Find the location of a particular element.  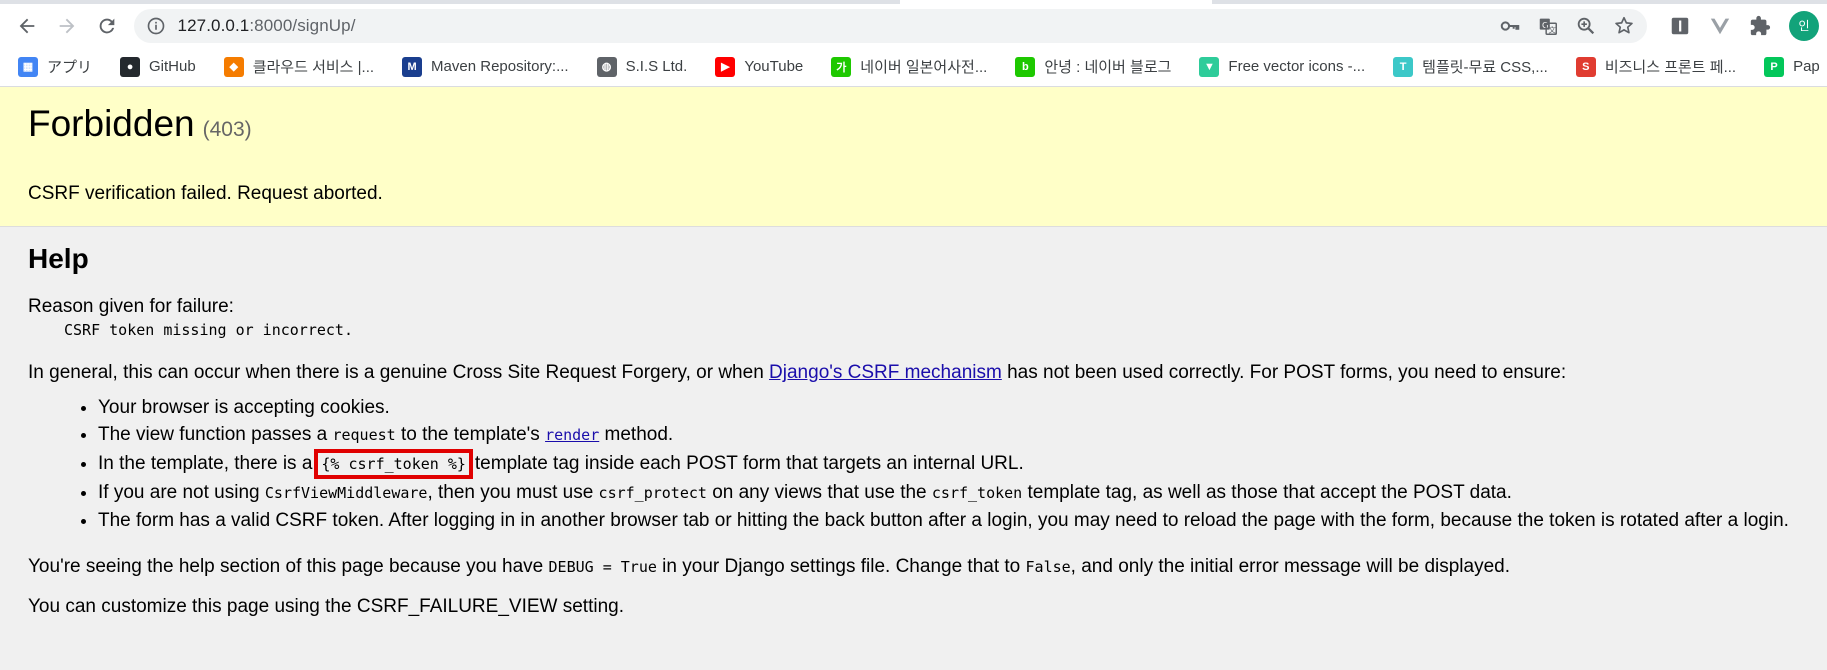

reload-icon is located at coordinates (106, 25).